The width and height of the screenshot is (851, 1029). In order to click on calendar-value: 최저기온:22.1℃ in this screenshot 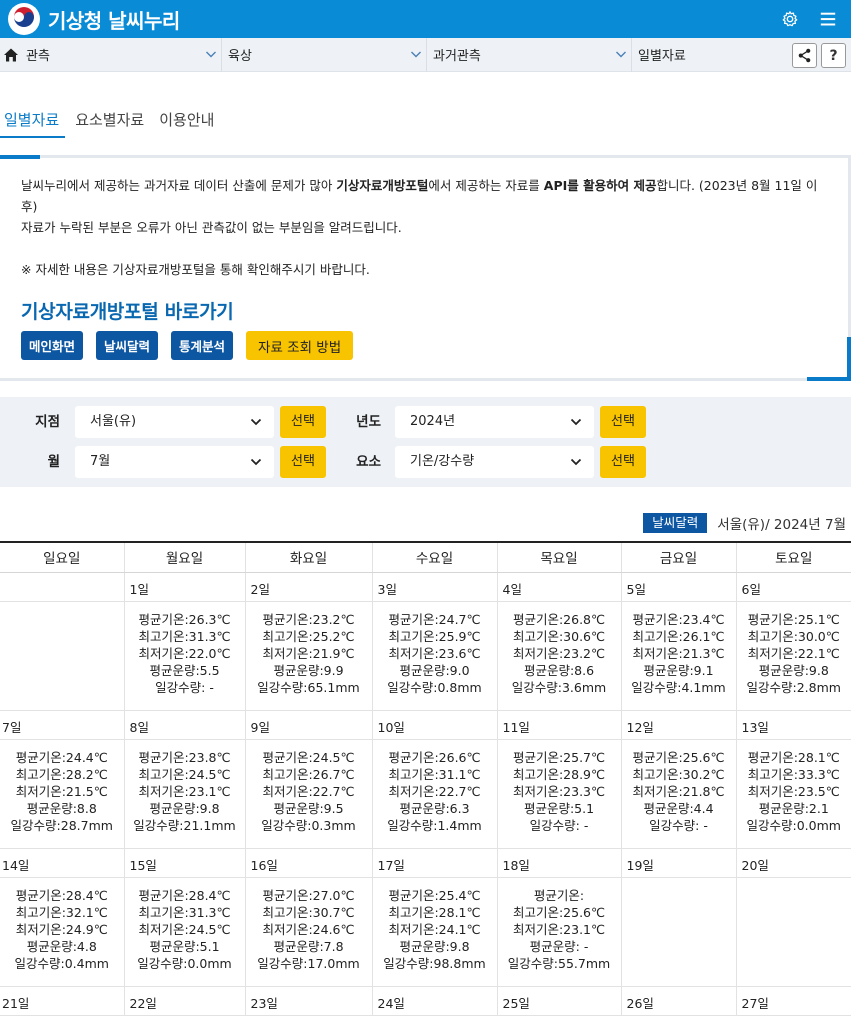, I will do `click(793, 653)`.